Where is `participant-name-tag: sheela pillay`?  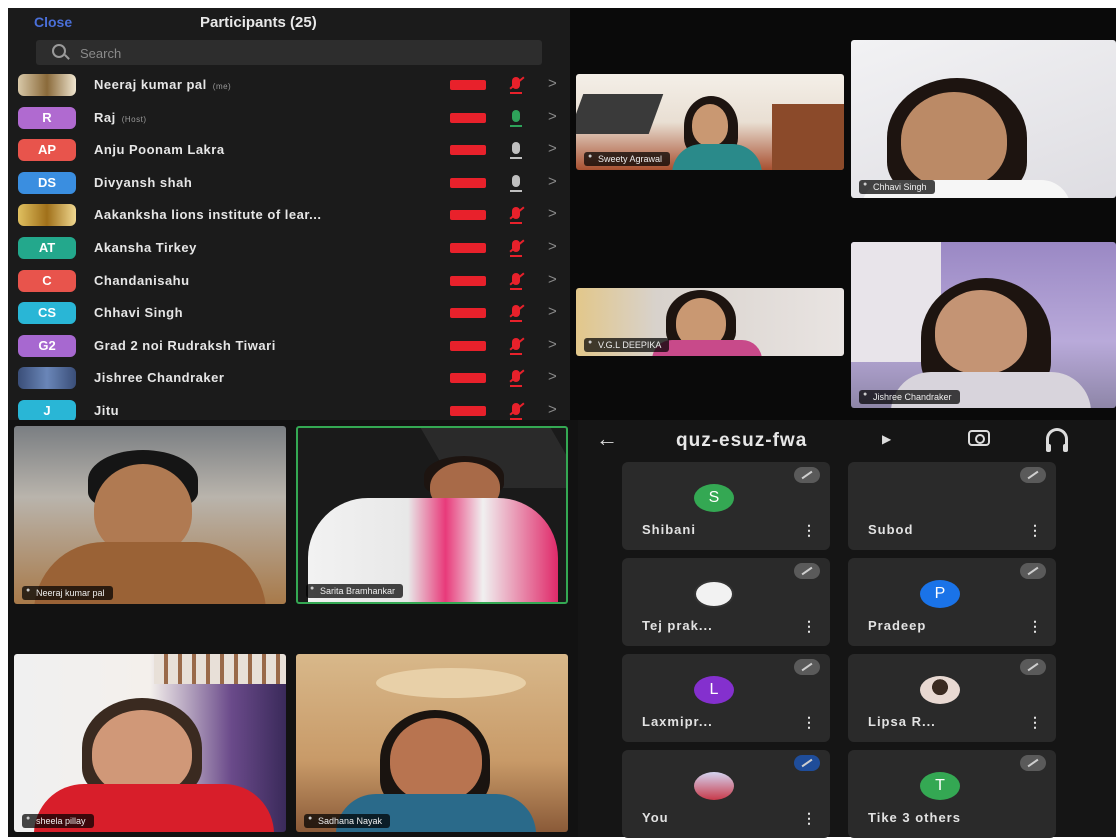
participant-name-tag: sheela pillay is located at coordinates (58, 821).